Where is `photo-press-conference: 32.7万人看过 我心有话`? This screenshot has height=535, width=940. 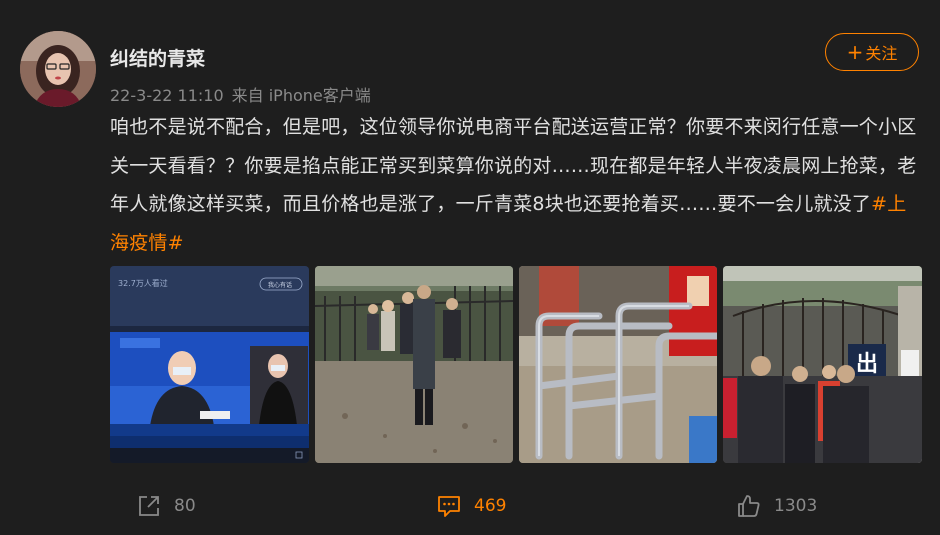
photo-press-conference: 32.7万人看过 我心有话 is located at coordinates (209, 364).